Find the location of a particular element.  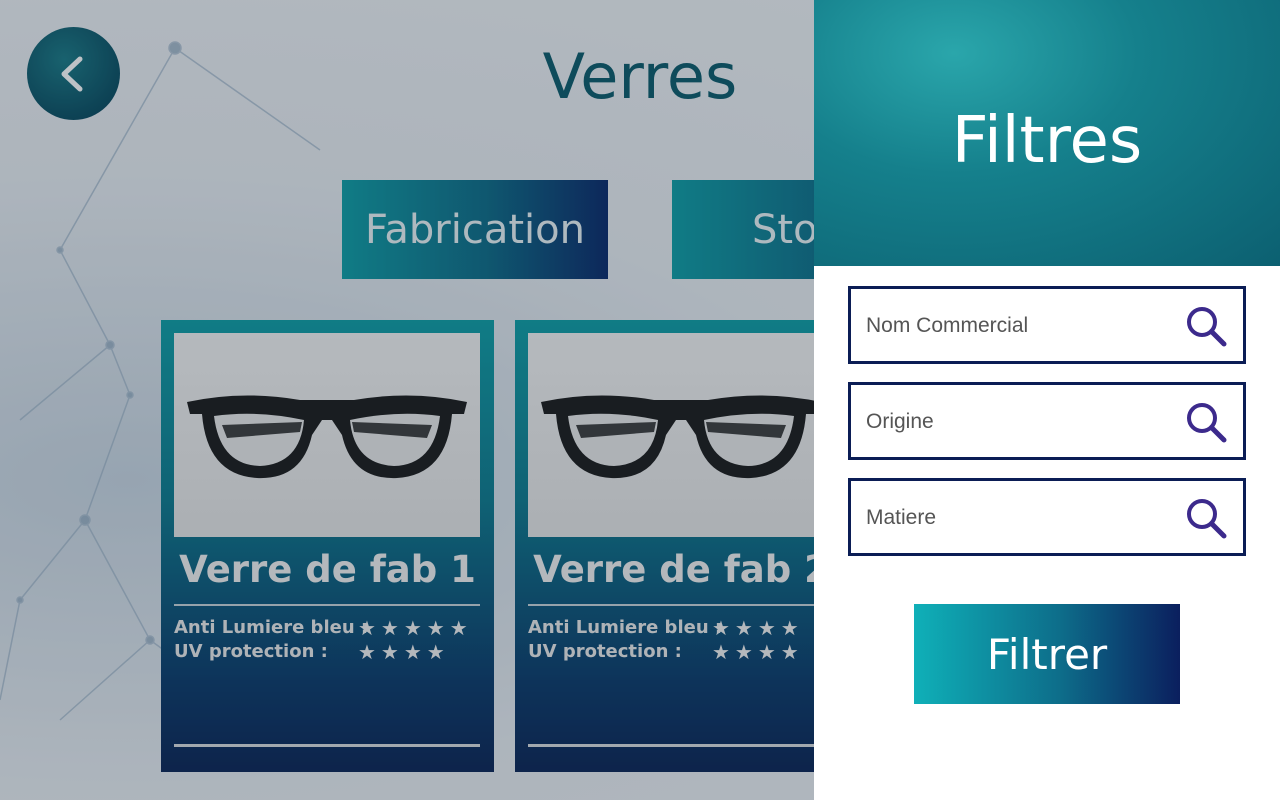

matiere-input is located at coordinates (1021, 518).